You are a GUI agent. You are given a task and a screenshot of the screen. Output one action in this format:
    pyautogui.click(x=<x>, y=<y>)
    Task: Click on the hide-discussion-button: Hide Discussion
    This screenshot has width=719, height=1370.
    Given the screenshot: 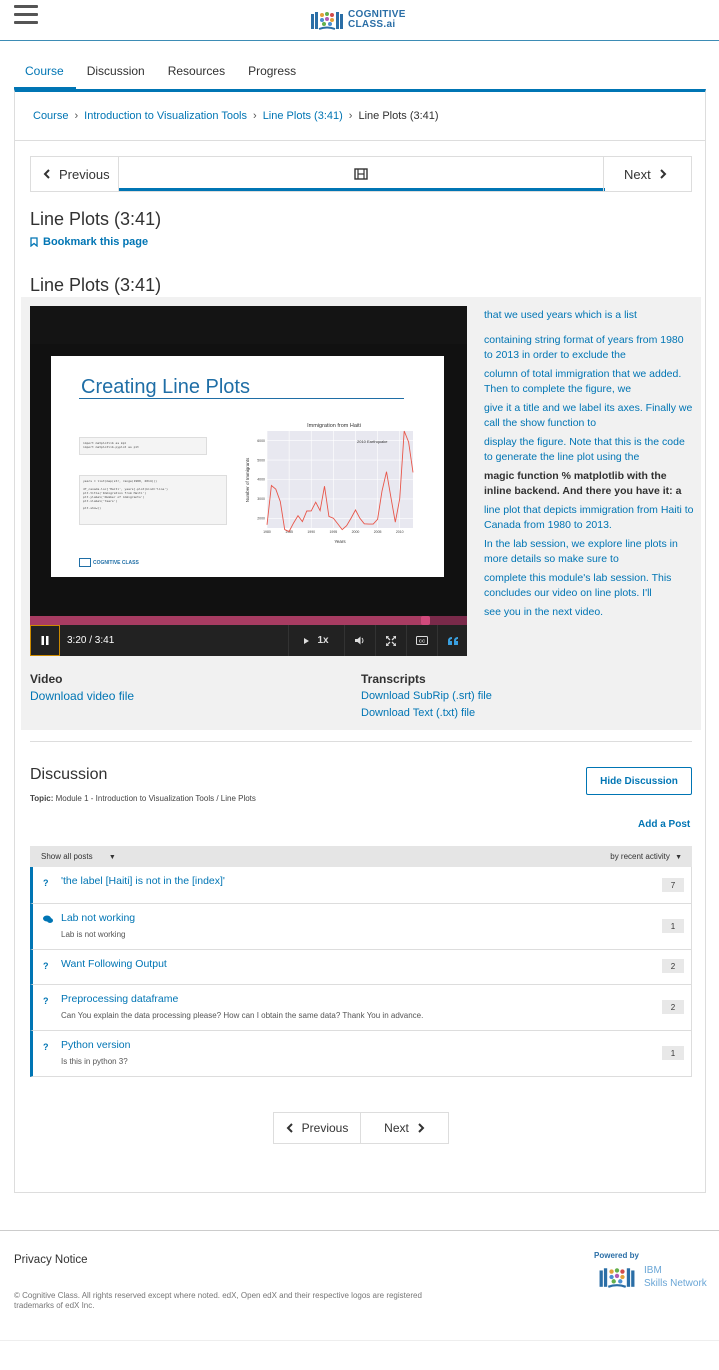 What is the action you would take?
    pyautogui.click(x=639, y=781)
    